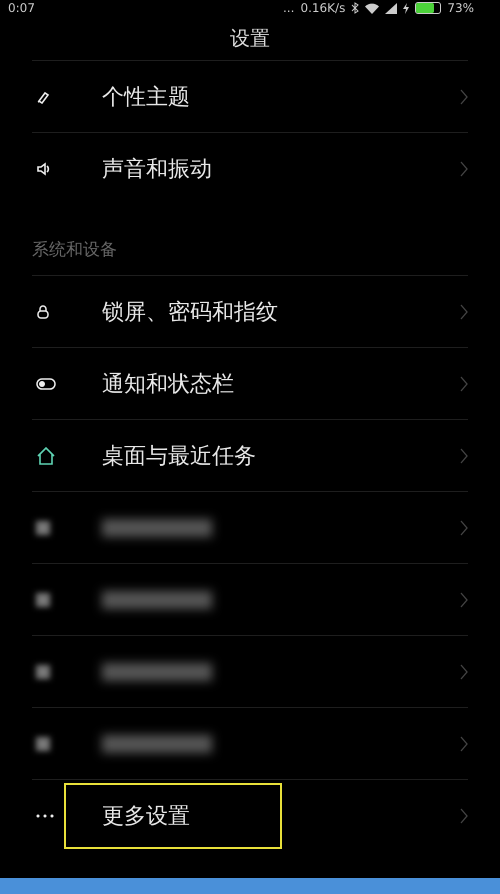  What do you see at coordinates (45, 816) in the screenshot?
I see `more-icon` at bounding box center [45, 816].